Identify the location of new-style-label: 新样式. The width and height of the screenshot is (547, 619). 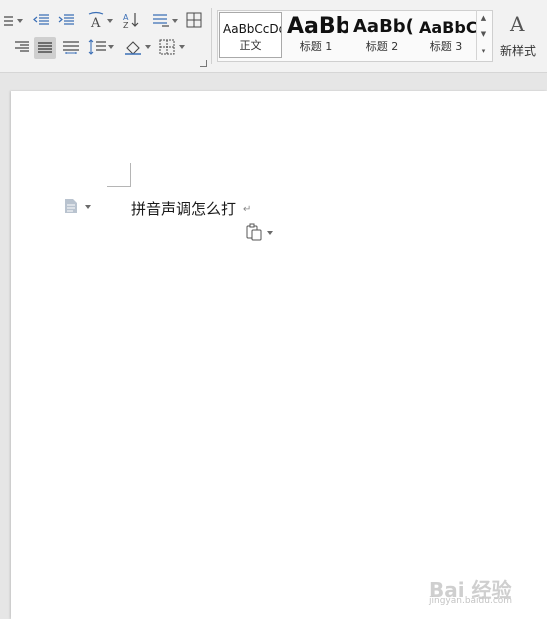
(518, 51).